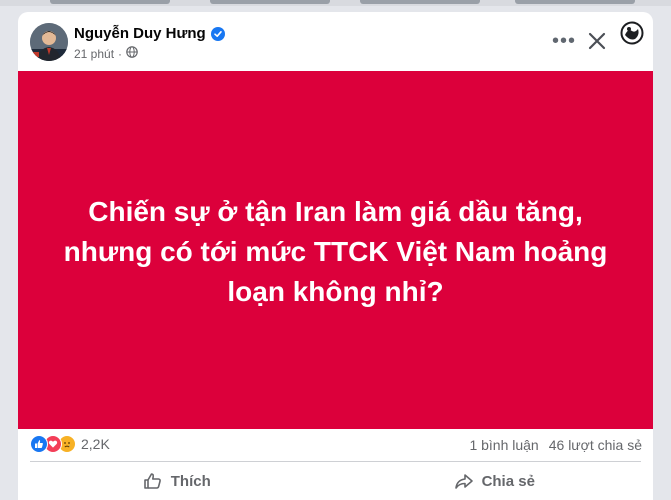 The image size is (671, 500). I want to click on close-icon, so click(597, 41).